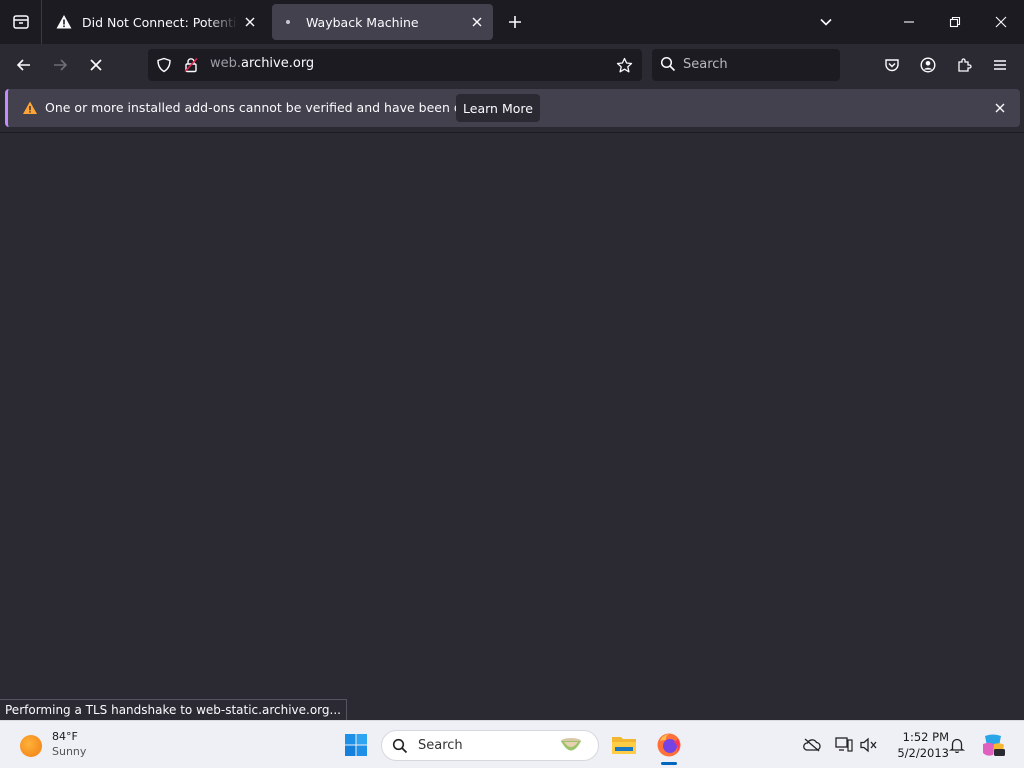 The width and height of the screenshot is (1024, 768). I want to click on arrow-left-icon, so click(23, 65).